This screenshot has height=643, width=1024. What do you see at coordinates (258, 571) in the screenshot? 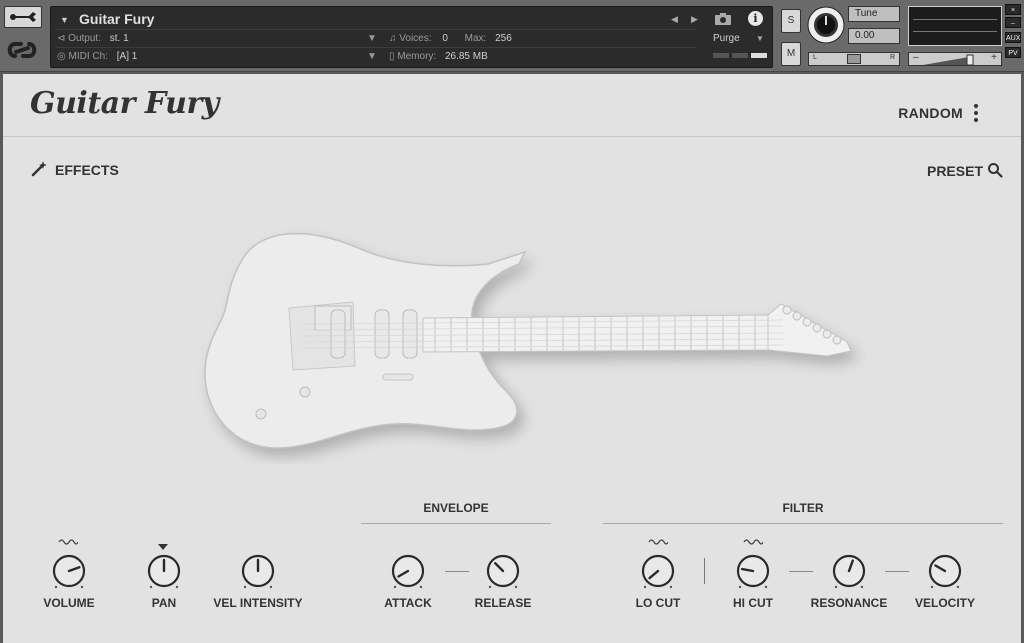
I see `vel-intensity-knob` at bounding box center [258, 571].